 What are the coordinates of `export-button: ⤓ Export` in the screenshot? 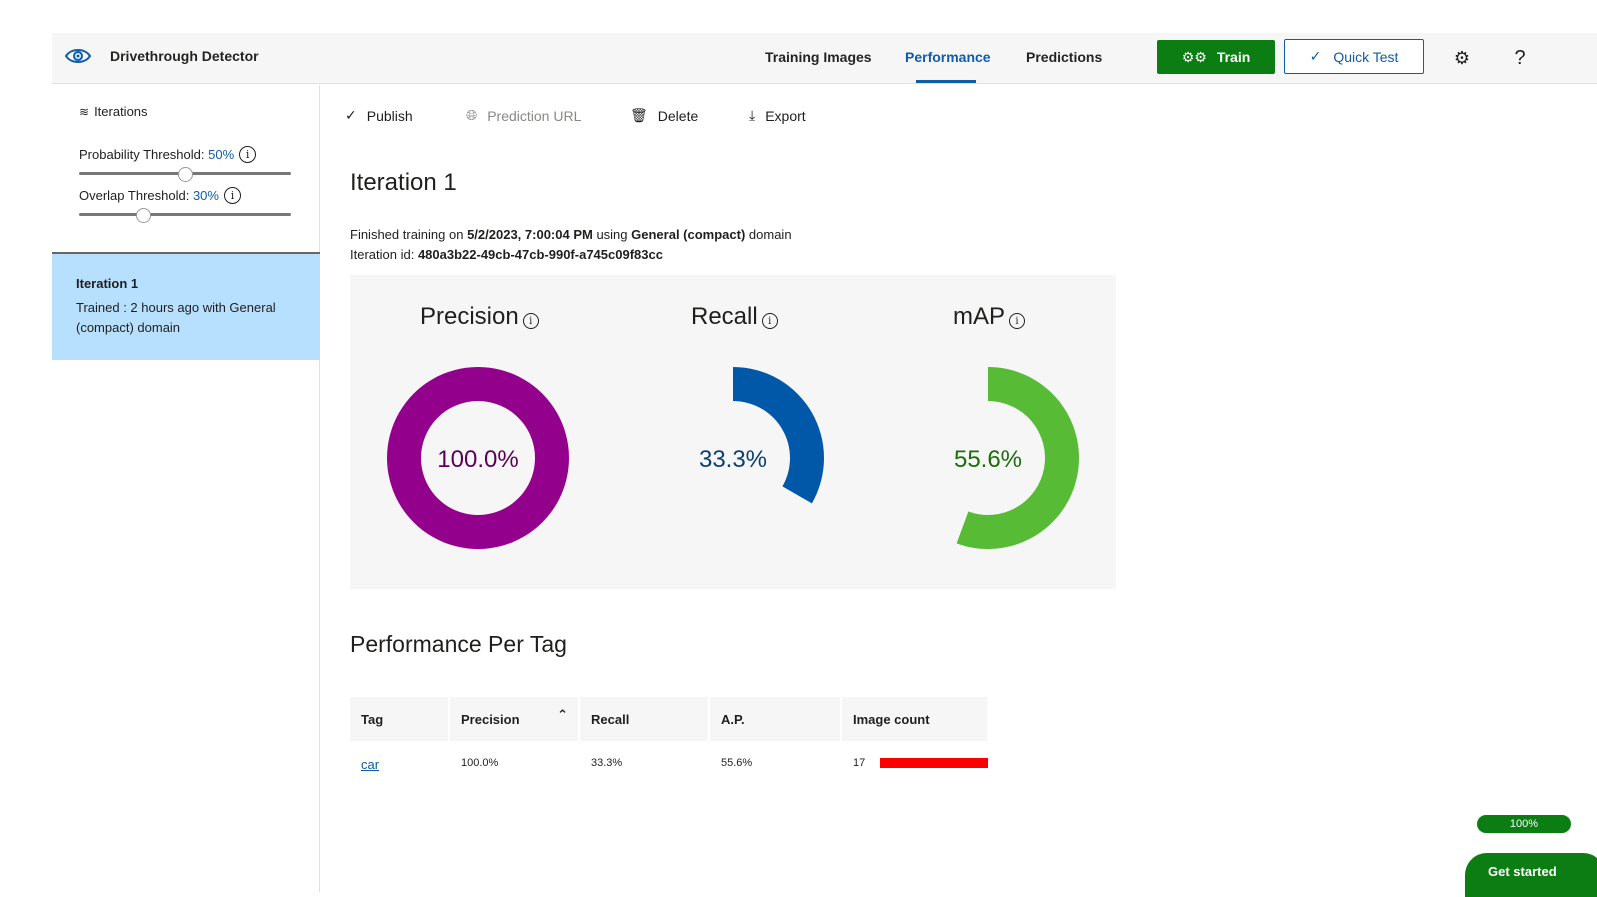 It's located at (777, 115).